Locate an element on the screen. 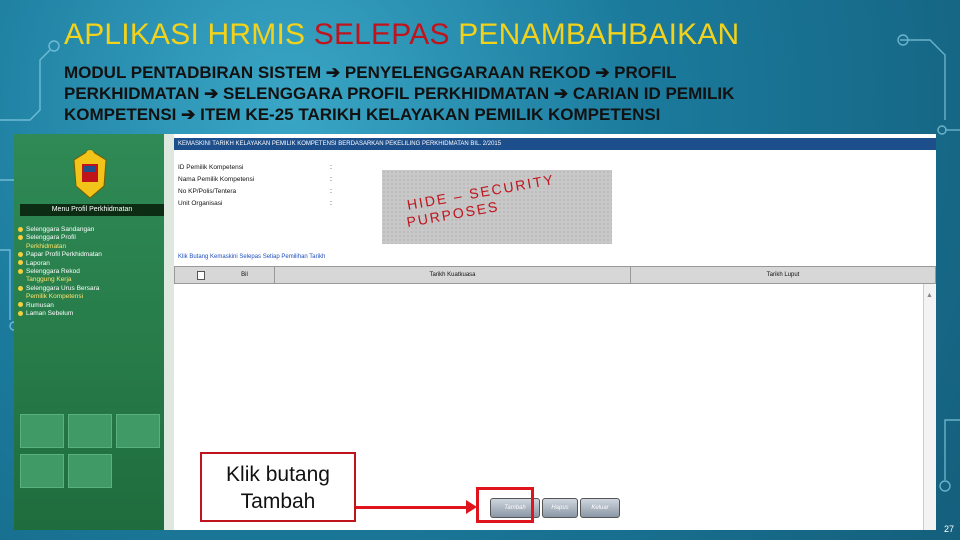  title-part-1: APLIKASI HRMIS is located at coordinates (189, 34).